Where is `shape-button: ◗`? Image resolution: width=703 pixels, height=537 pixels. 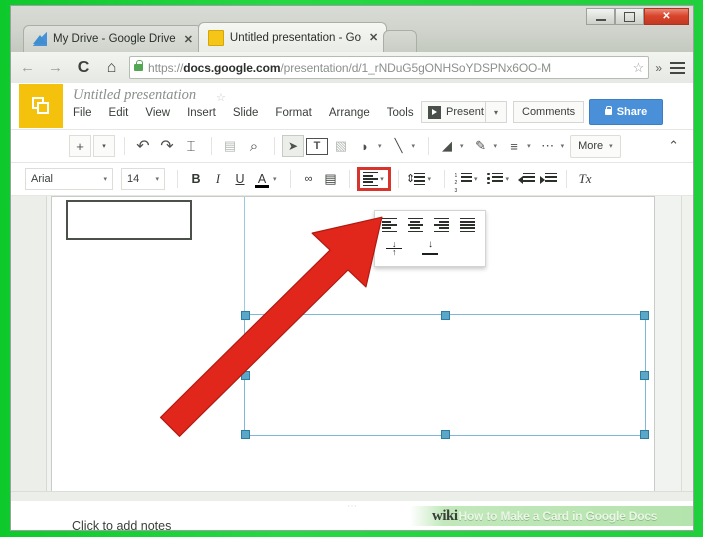
shape-button: ◗ is located at coordinates (365, 146).